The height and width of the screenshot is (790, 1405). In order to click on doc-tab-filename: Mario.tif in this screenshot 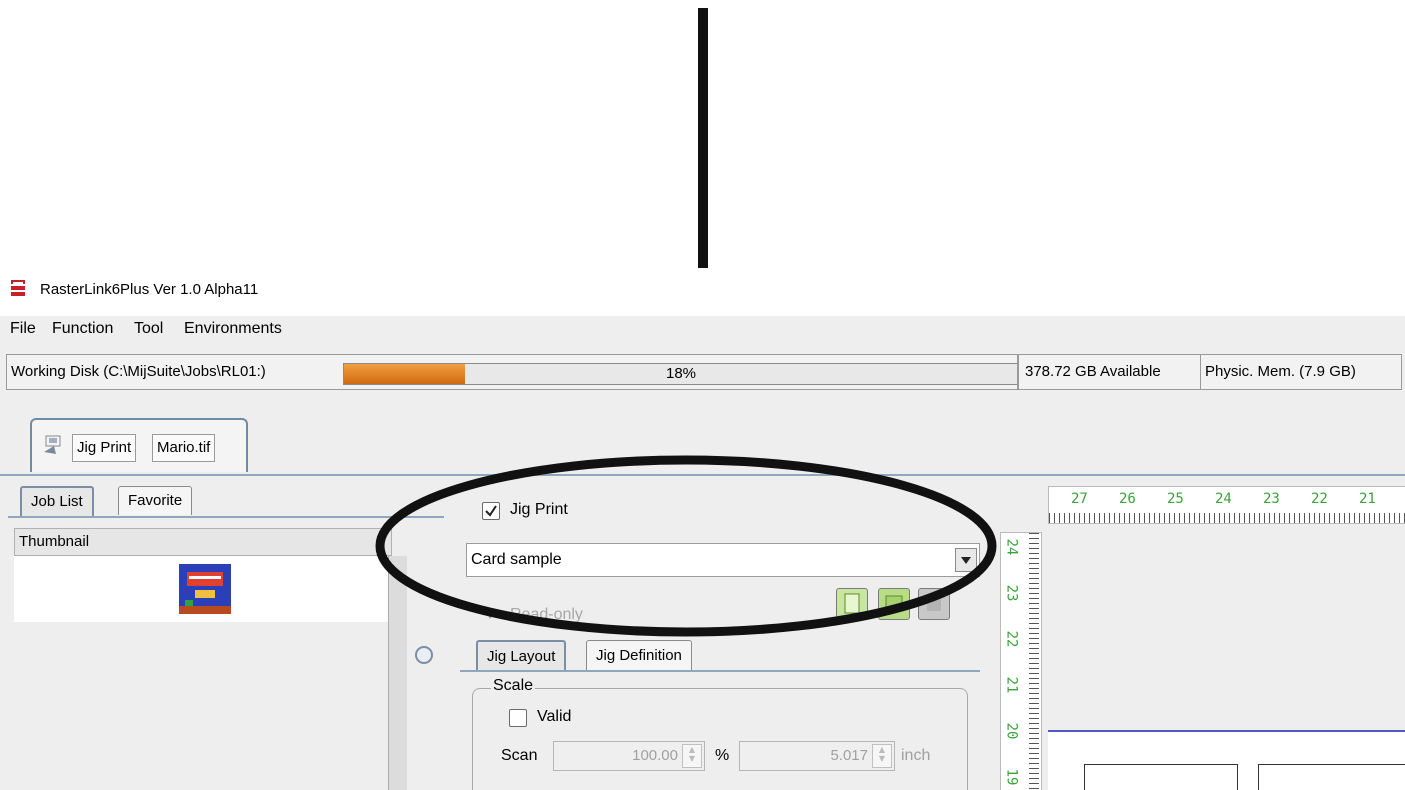, I will do `click(184, 448)`.